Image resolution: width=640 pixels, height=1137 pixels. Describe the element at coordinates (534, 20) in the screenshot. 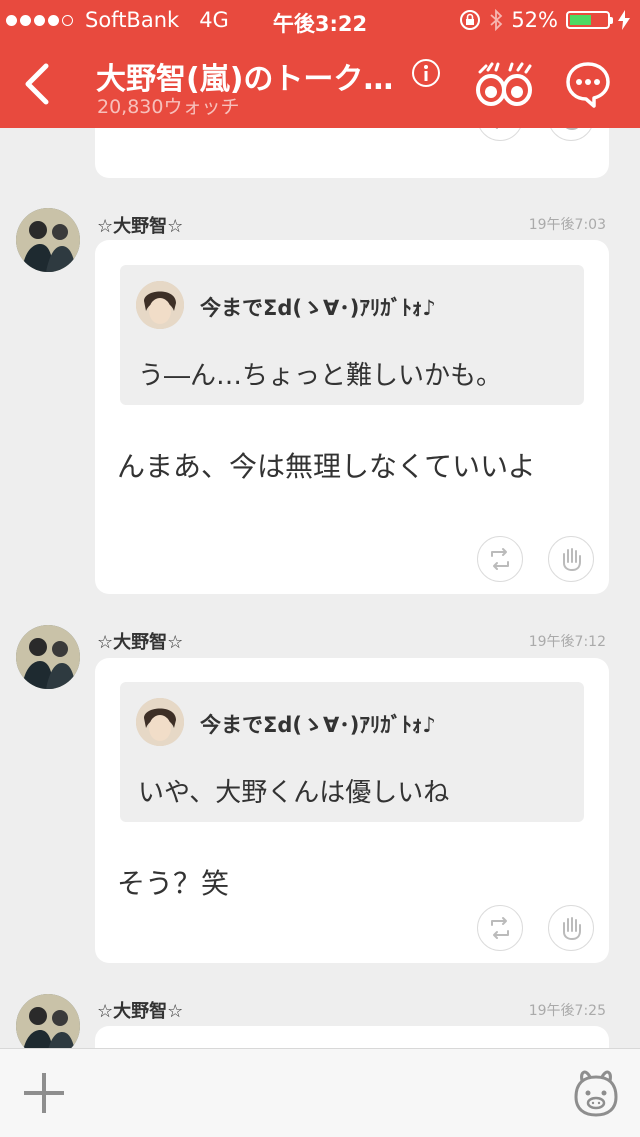

I see `battery-percent: 52%` at that location.